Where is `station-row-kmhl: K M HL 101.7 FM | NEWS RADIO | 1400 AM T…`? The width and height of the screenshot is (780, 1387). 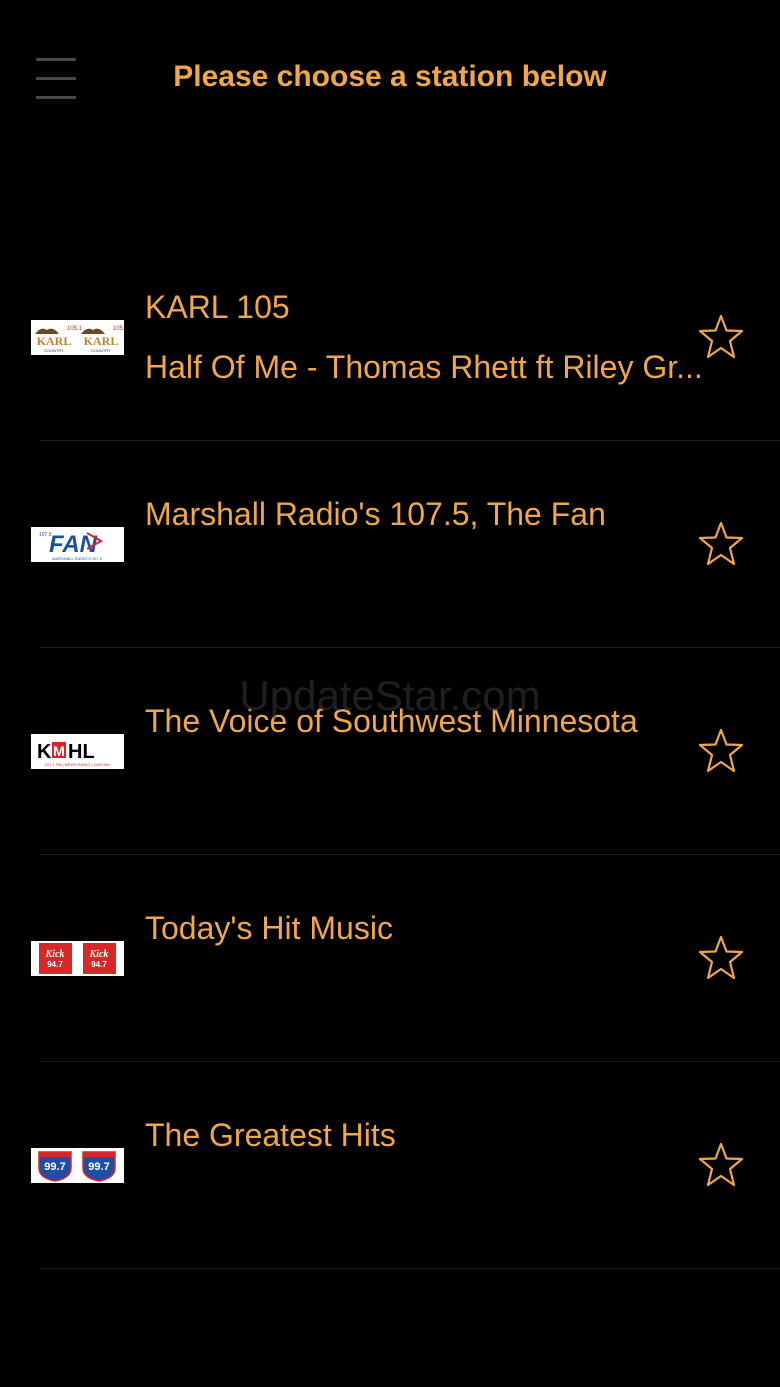 station-row-kmhl: K M HL 101.7 FM | NEWS RADIO | 1400 AM T… is located at coordinates (390, 751).